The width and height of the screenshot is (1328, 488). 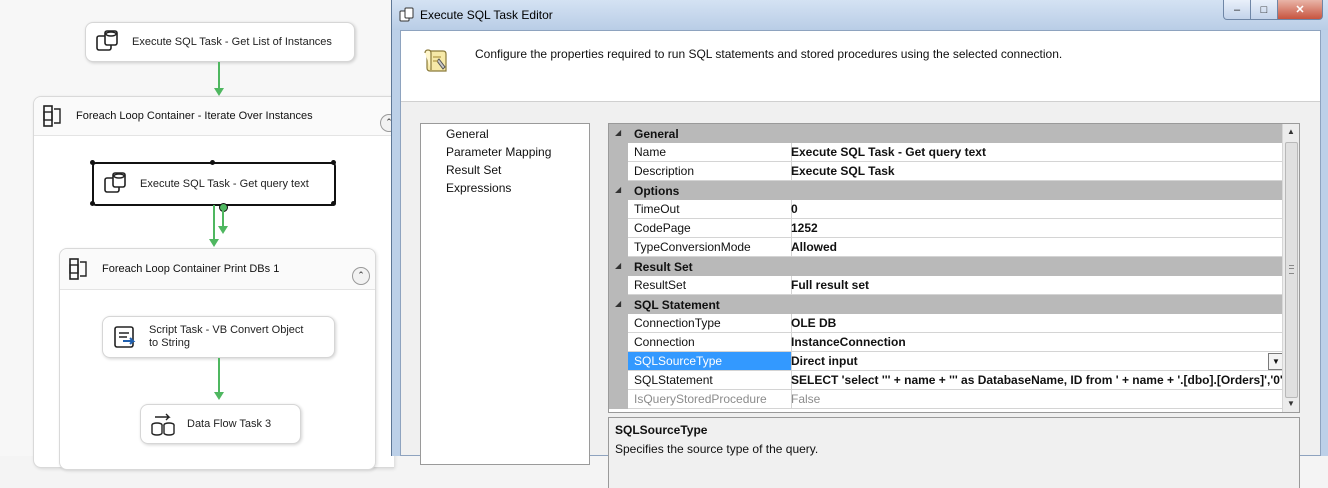 What do you see at coordinates (945, 190) in the screenshot?
I see `category-options: ◢ Options` at bounding box center [945, 190].